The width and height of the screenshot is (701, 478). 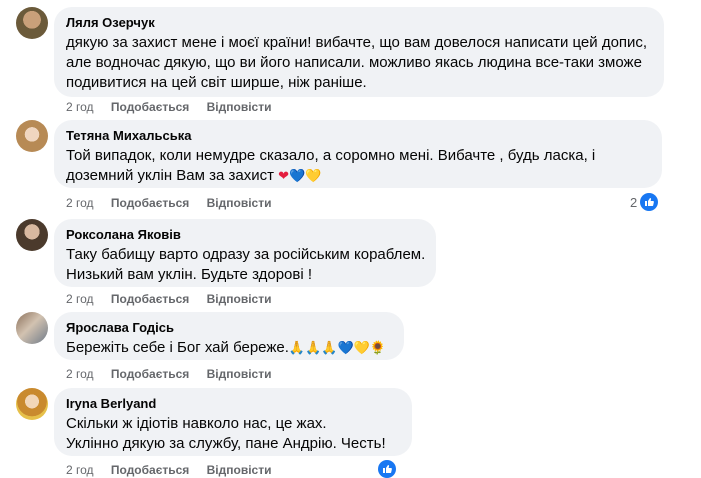 What do you see at coordinates (196, 423) in the screenshot?
I see `comment-text-line: Скільки ж ідіотів навколо нас, це жах.` at bounding box center [196, 423].